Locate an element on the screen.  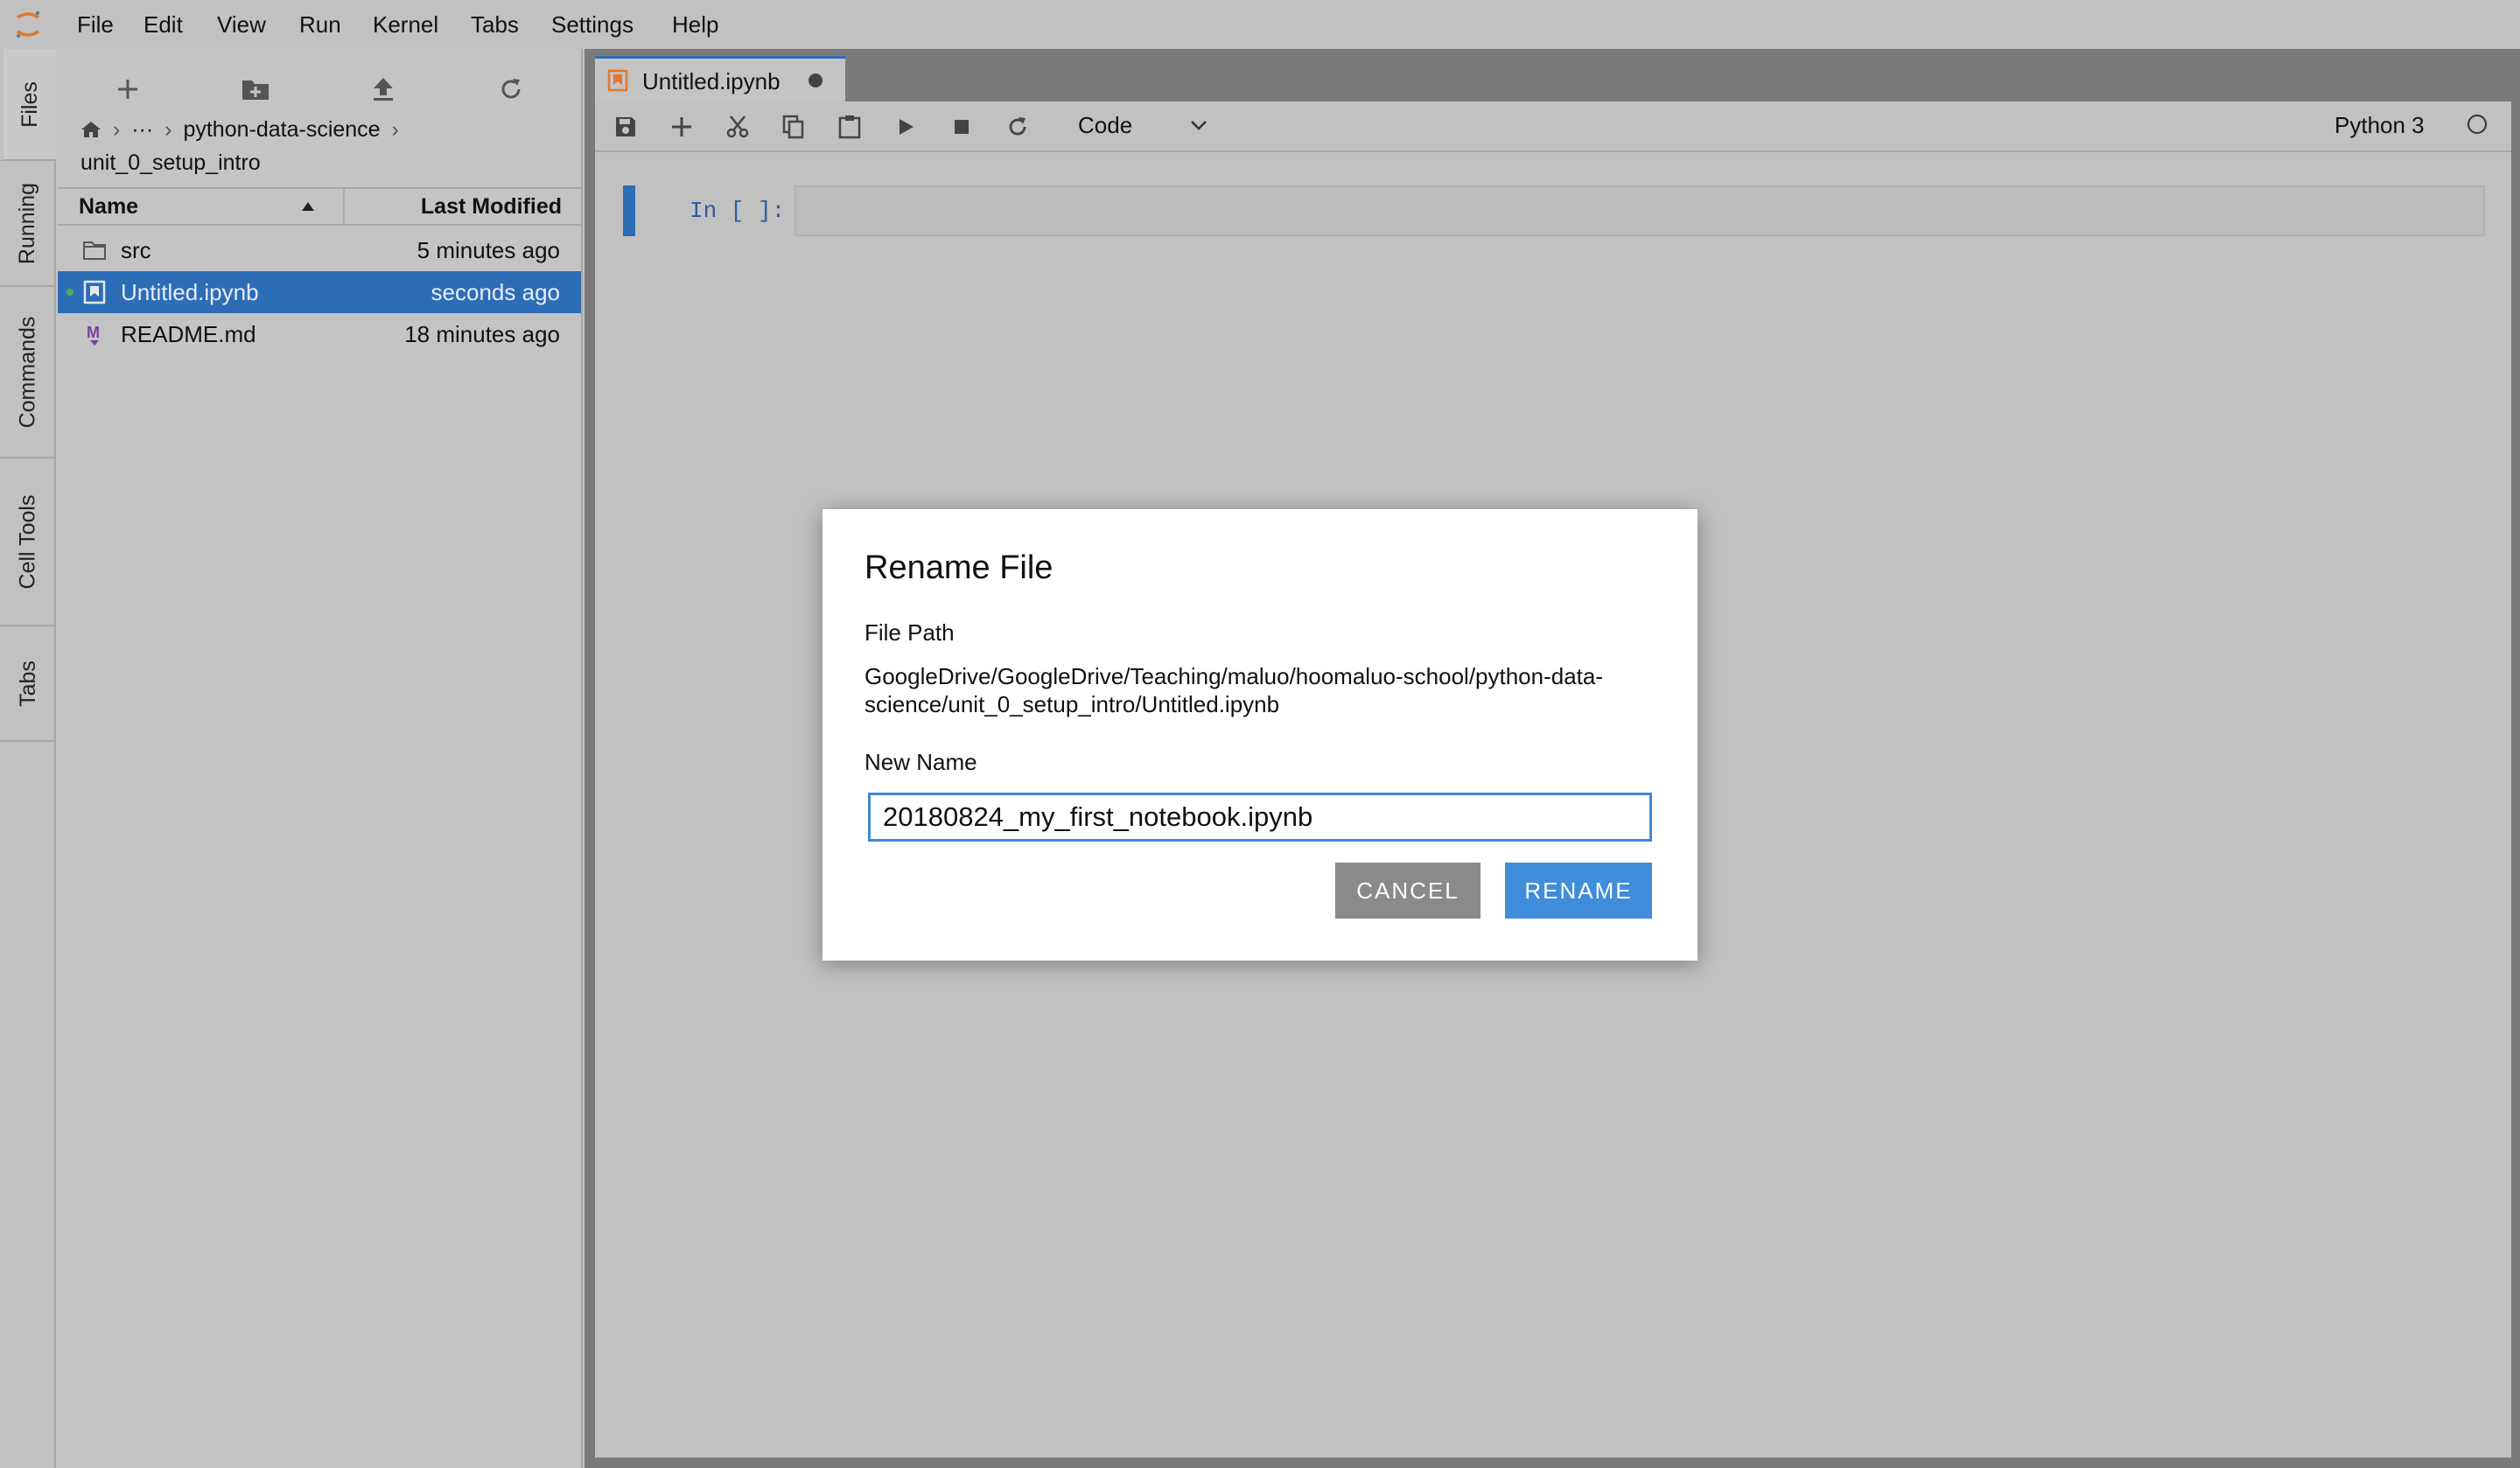
dialog-title: Rename File is located at coordinates (959, 567).